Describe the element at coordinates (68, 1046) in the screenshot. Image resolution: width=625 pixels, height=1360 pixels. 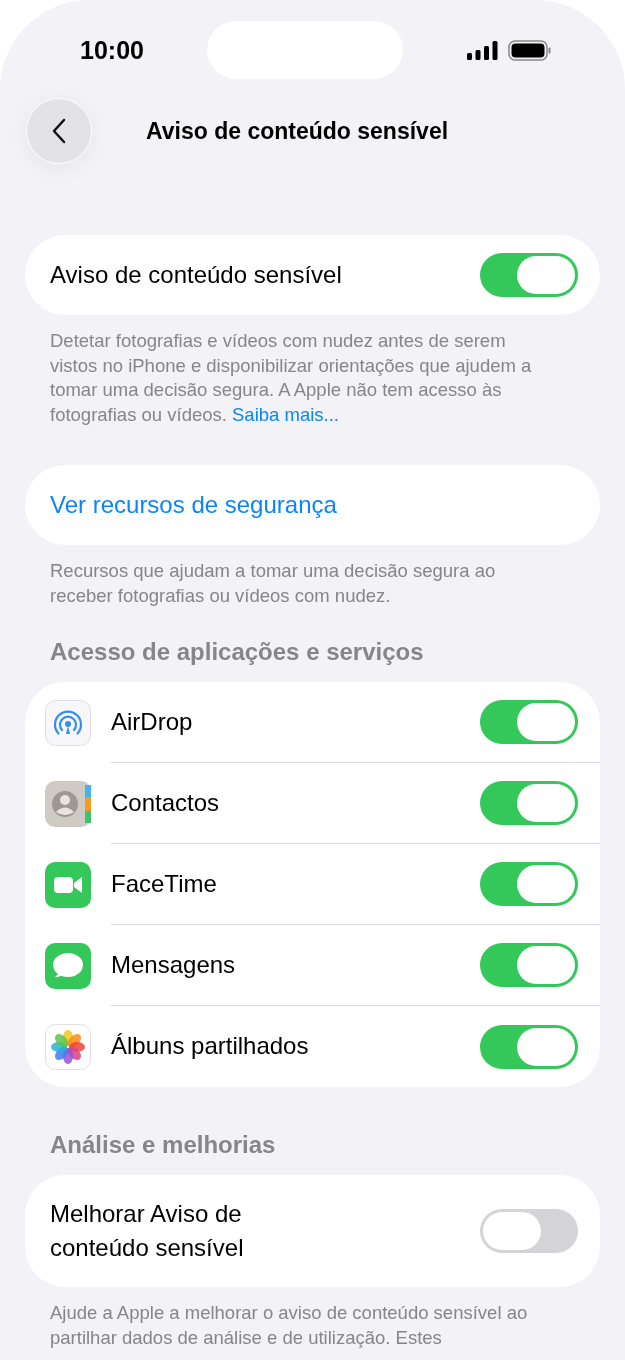
I see `flower-icon` at that location.